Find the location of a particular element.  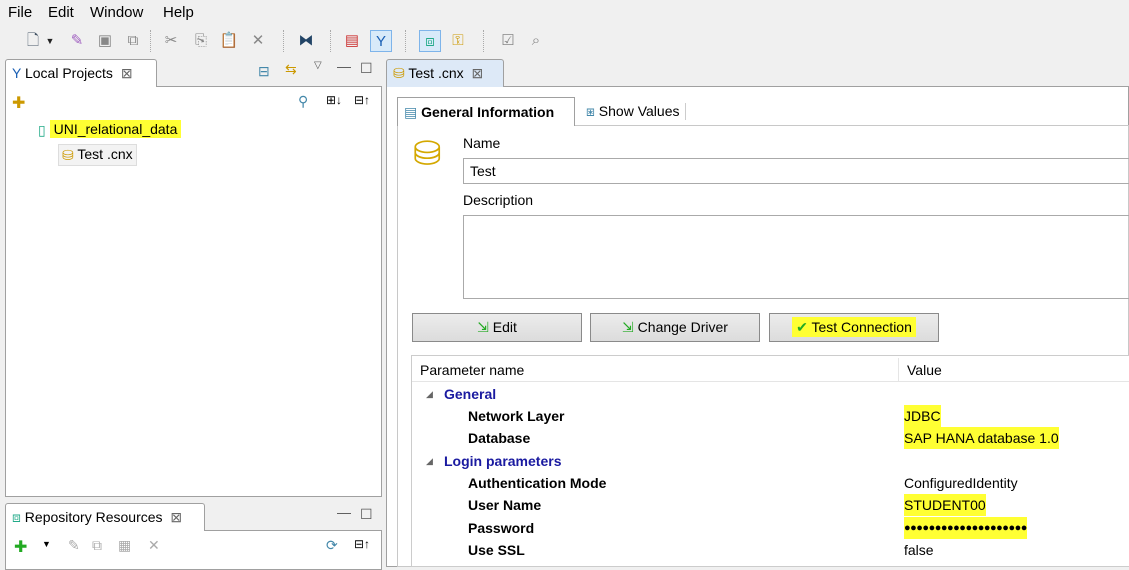

report-icon: ▤ is located at coordinates (352, 41).